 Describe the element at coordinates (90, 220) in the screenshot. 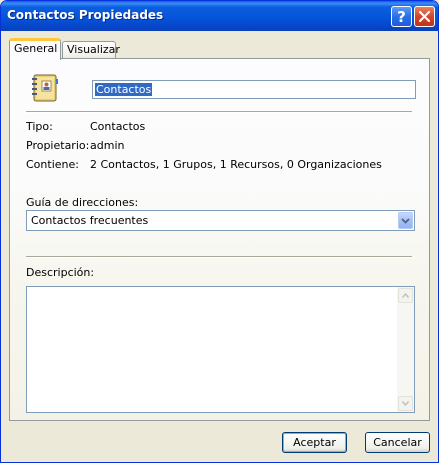

I see `address-guide-value: Contactos frecuentes` at that location.